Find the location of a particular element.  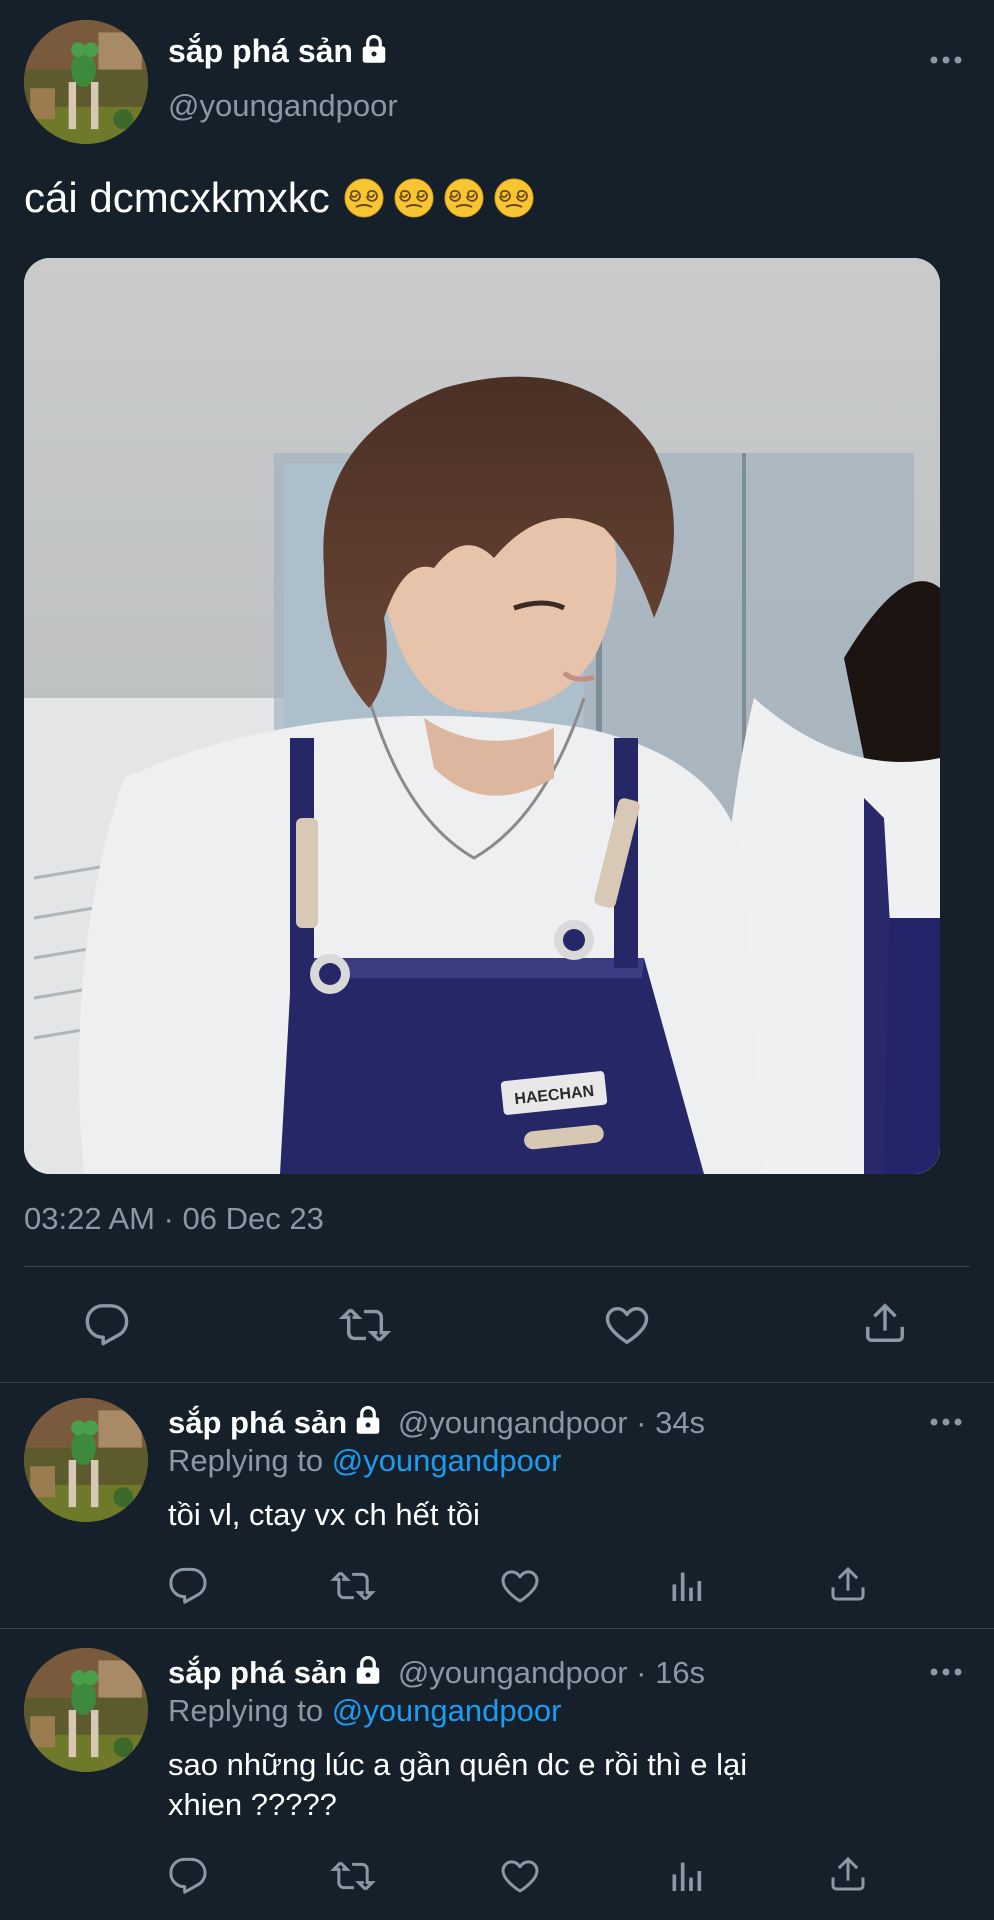

main-display-name-row: sắp phá sản is located at coordinates (278, 51).